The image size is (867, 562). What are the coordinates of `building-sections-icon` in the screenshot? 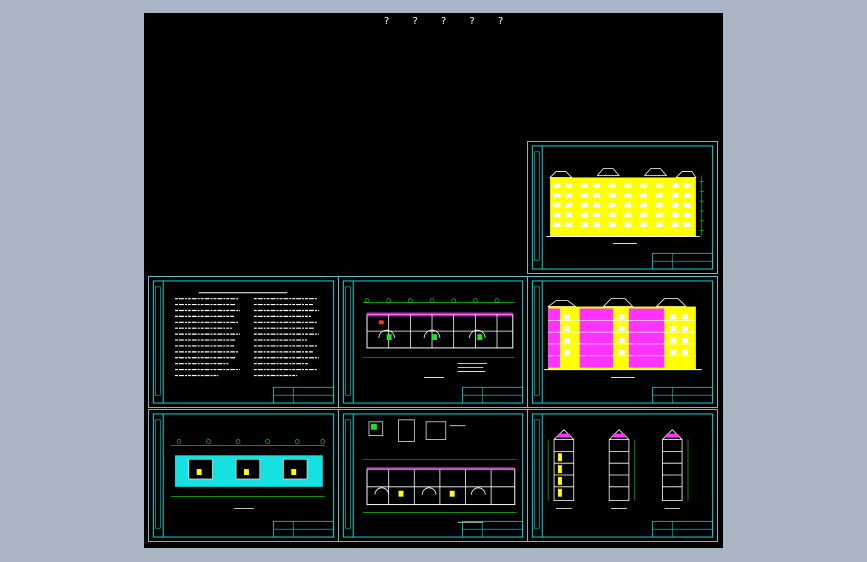 It's located at (622, 475).